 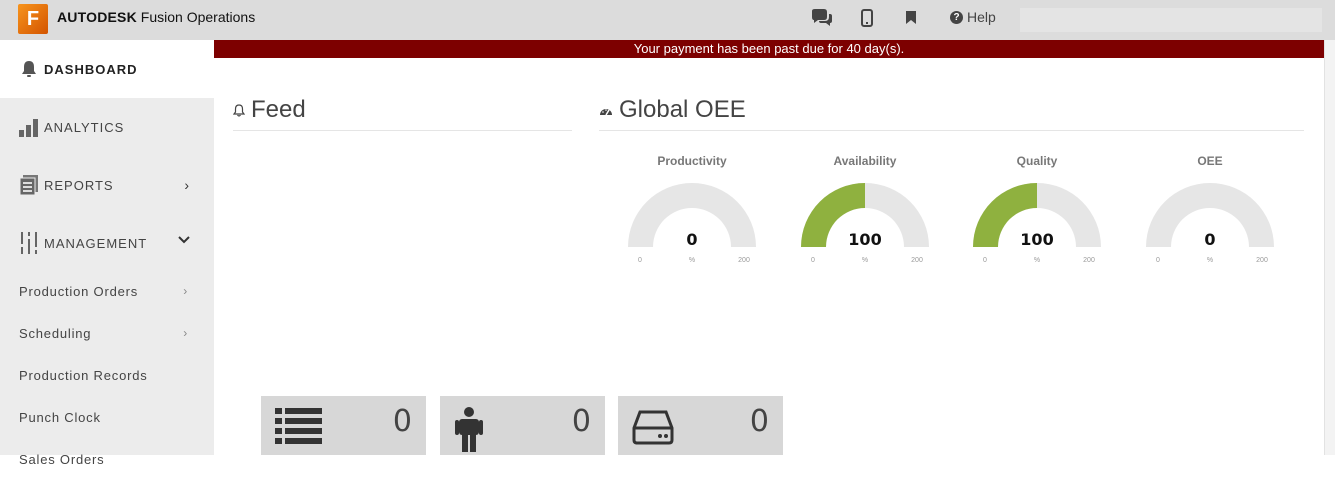 I want to click on workers-count: 0, so click(x=581, y=421).